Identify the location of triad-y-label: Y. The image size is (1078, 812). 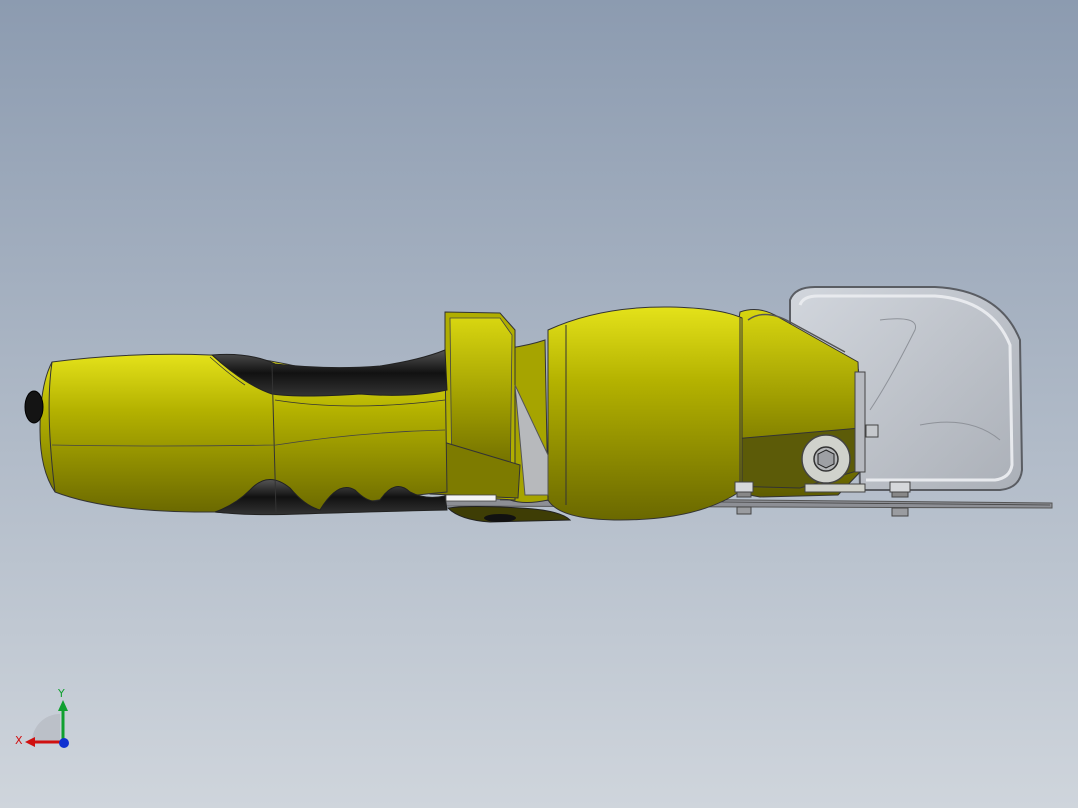
(61, 693).